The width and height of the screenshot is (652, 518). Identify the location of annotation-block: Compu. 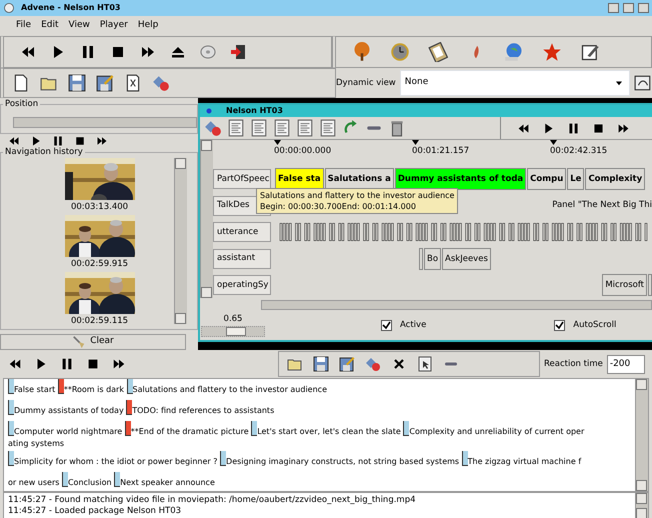
(546, 179).